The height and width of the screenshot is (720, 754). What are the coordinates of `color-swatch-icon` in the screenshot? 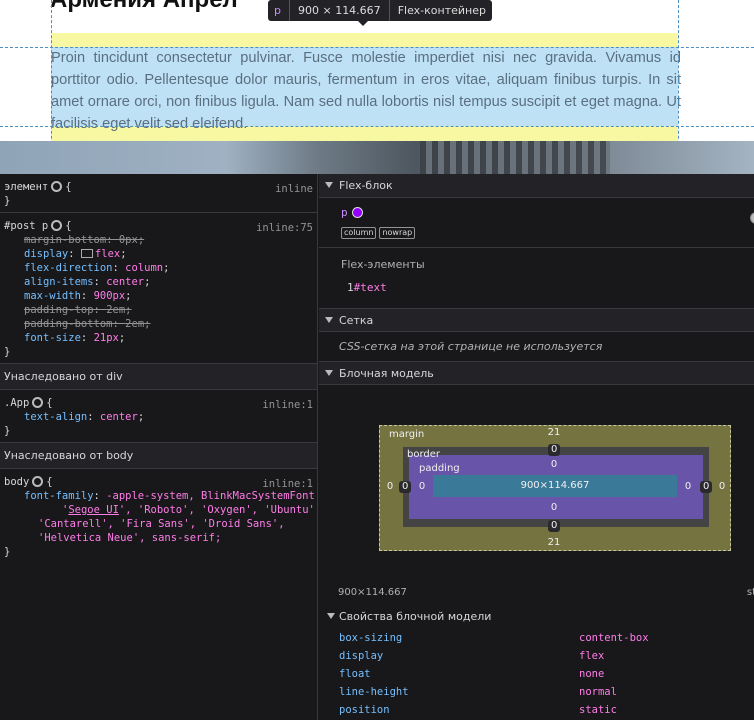 It's located at (357, 212).